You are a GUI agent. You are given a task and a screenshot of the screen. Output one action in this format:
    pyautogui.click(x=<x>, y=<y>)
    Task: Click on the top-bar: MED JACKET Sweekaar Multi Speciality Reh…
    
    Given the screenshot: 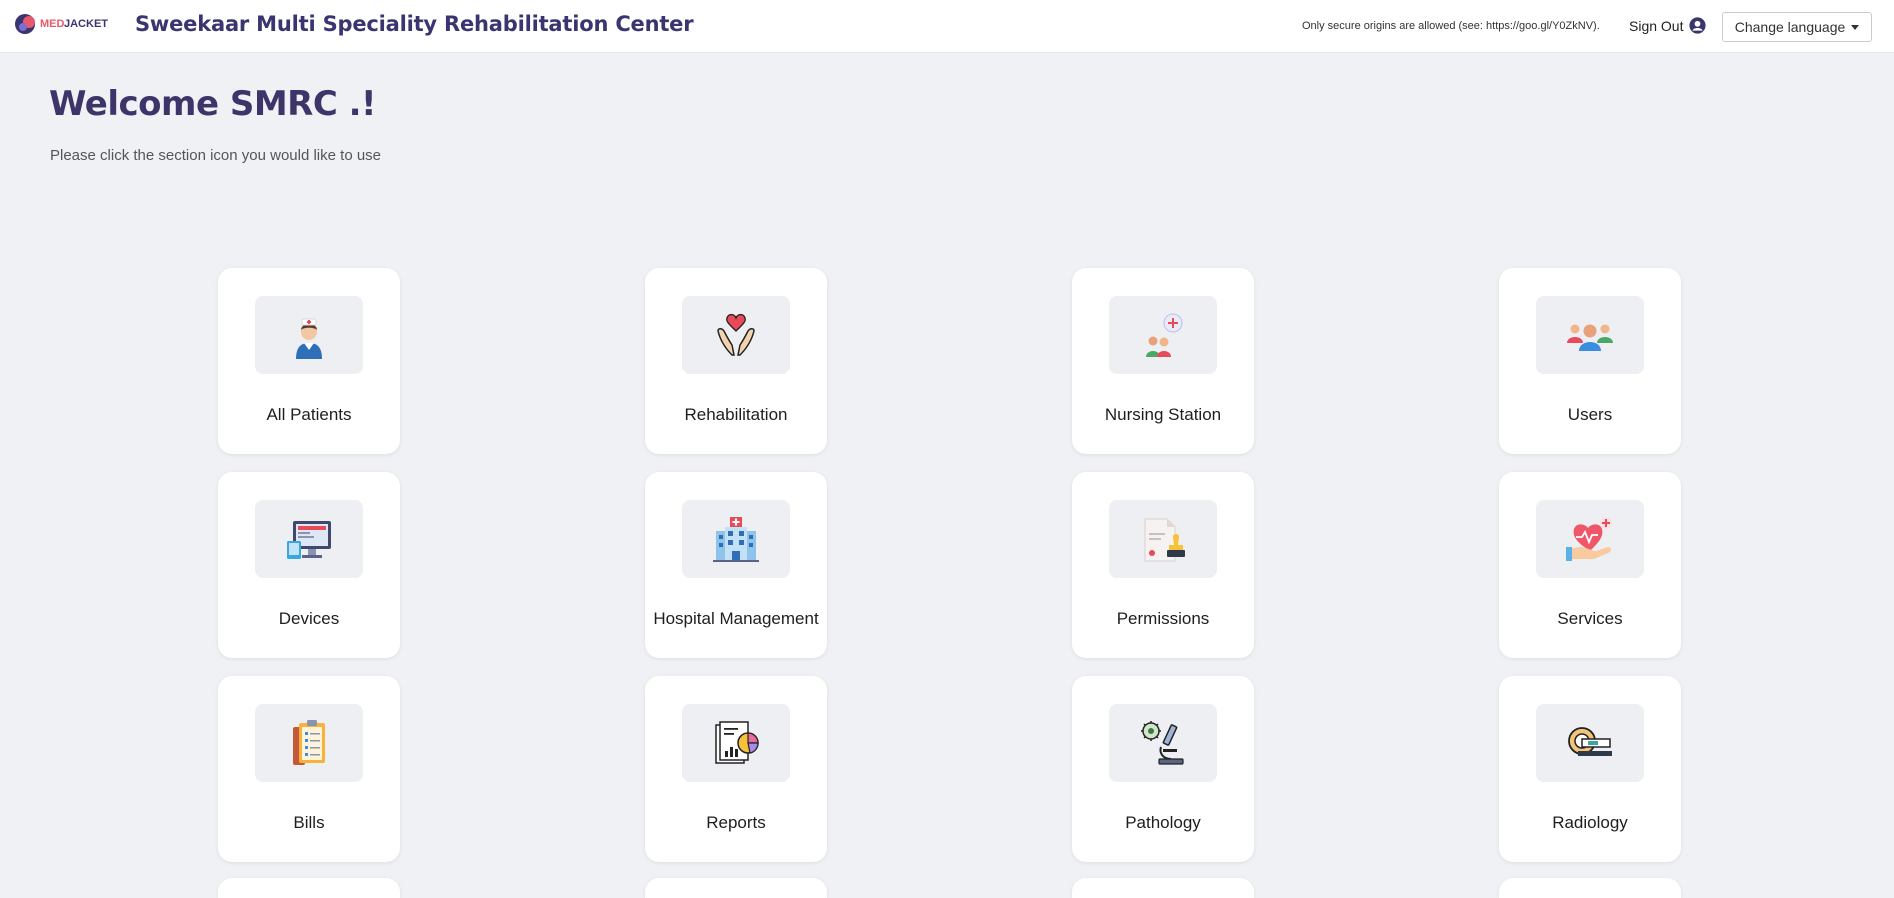 What is the action you would take?
    pyautogui.click(x=947, y=26)
    